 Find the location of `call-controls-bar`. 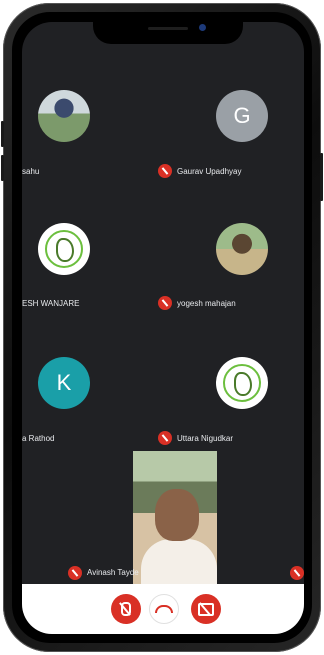

call-controls-bar is located at coordinates (163, 609).